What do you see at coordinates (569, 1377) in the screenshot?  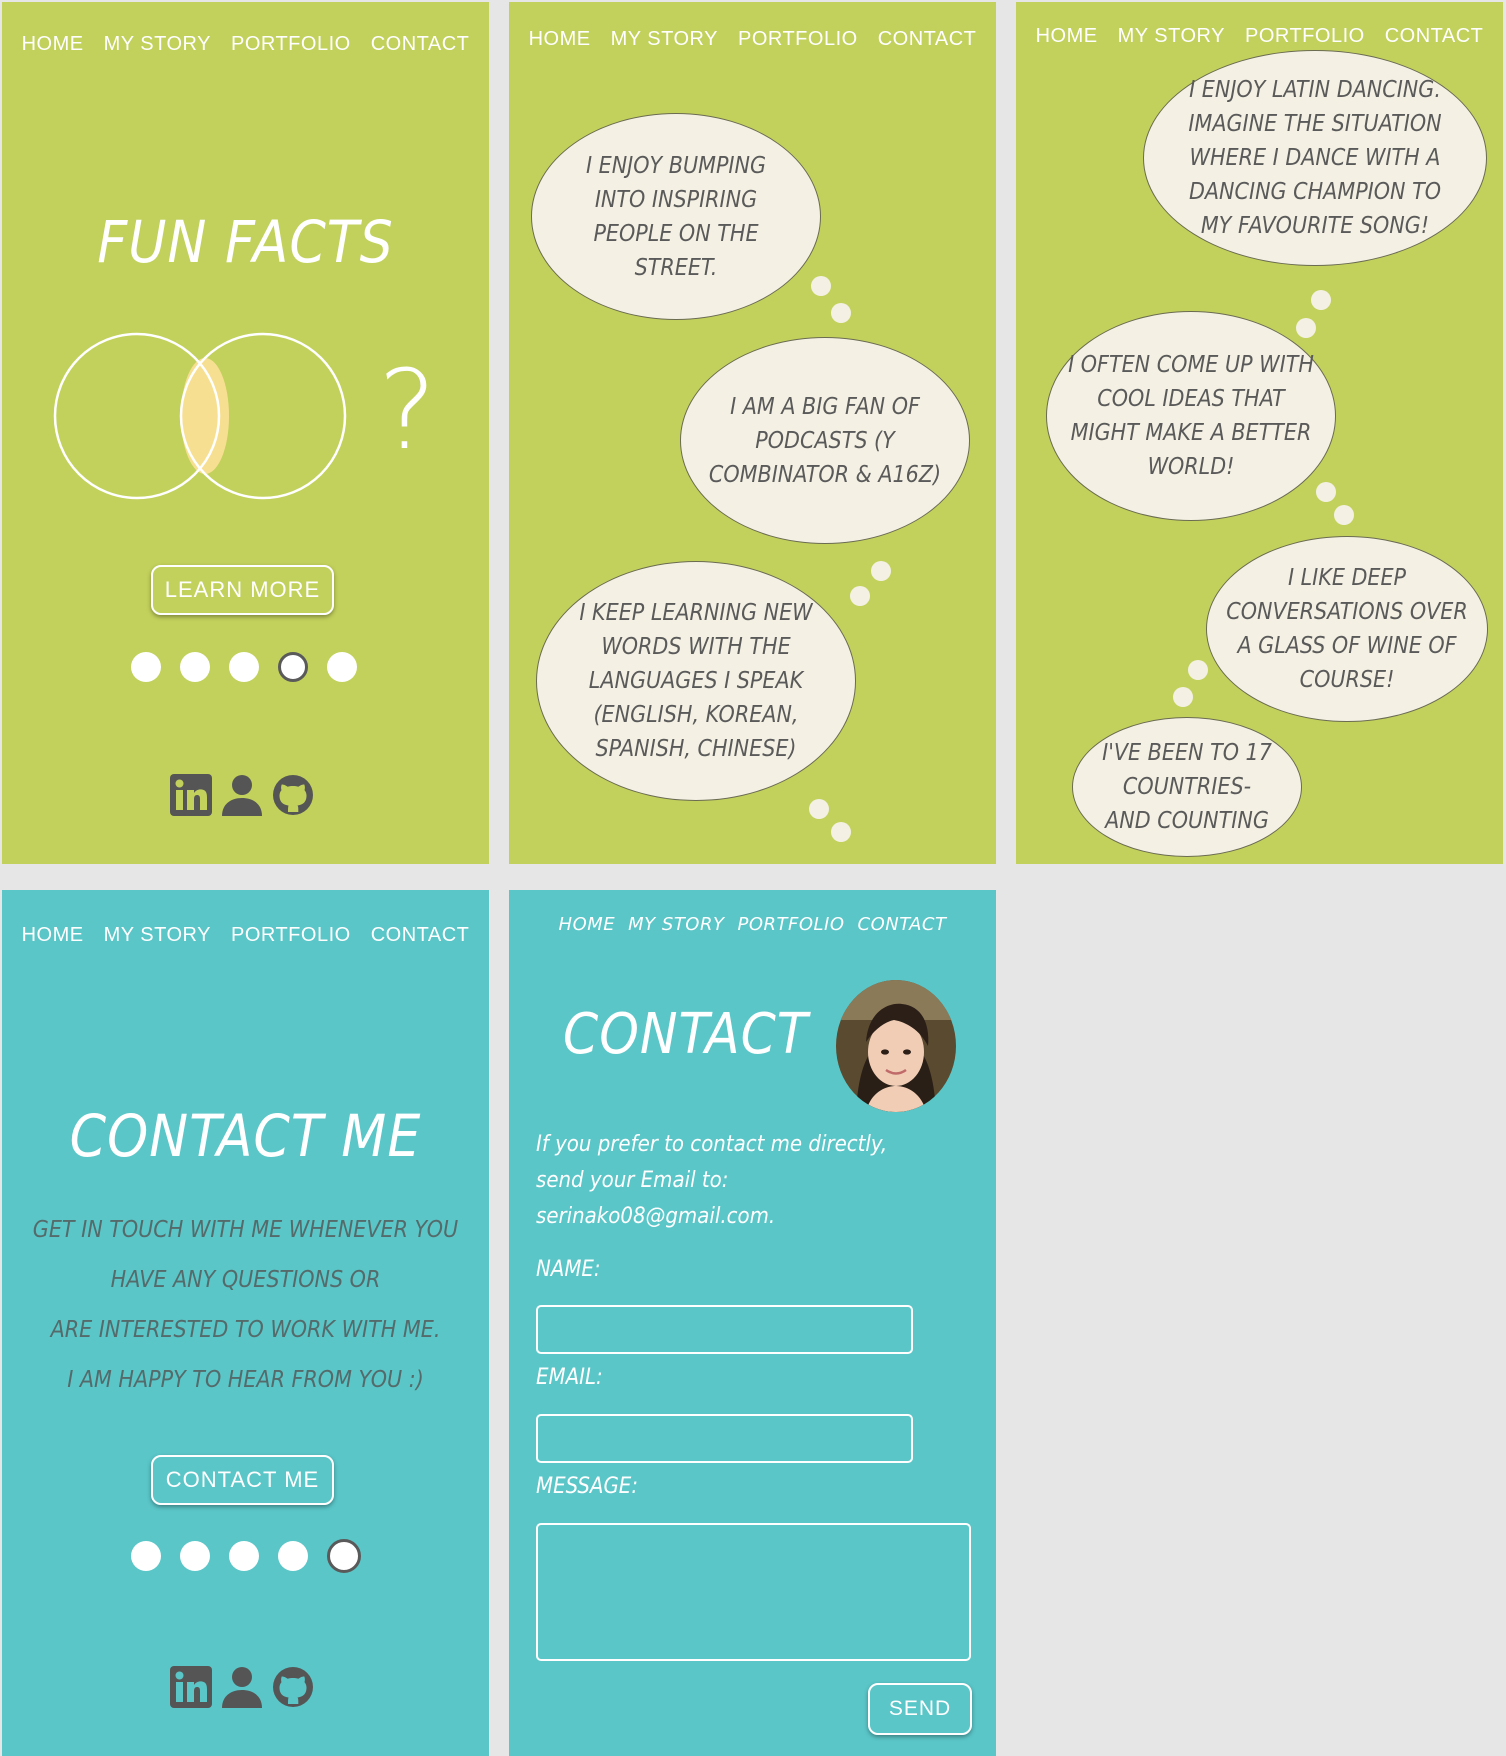 I see `email-label: EMAIL:` at bounding box center [569, 1377].